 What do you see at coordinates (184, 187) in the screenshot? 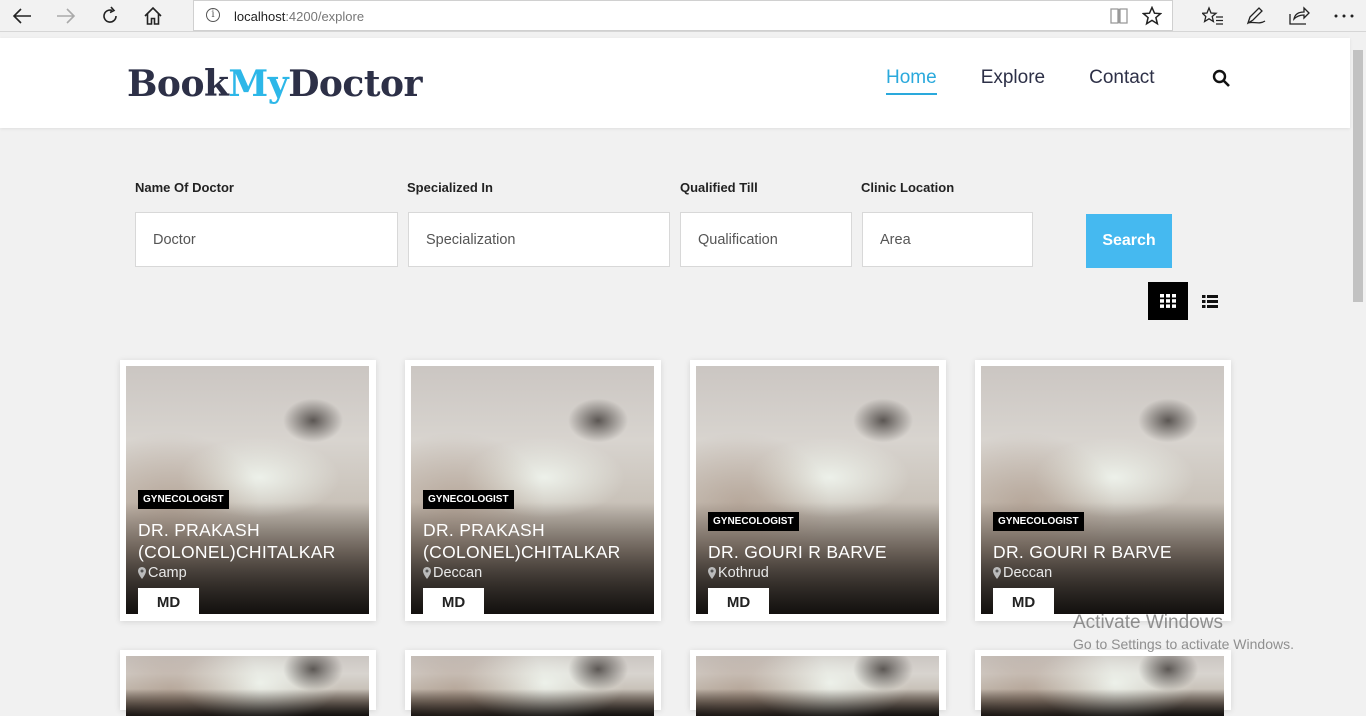
I see `doctor-name-label: Name Of Doctor` at bounding box center [184, 187].